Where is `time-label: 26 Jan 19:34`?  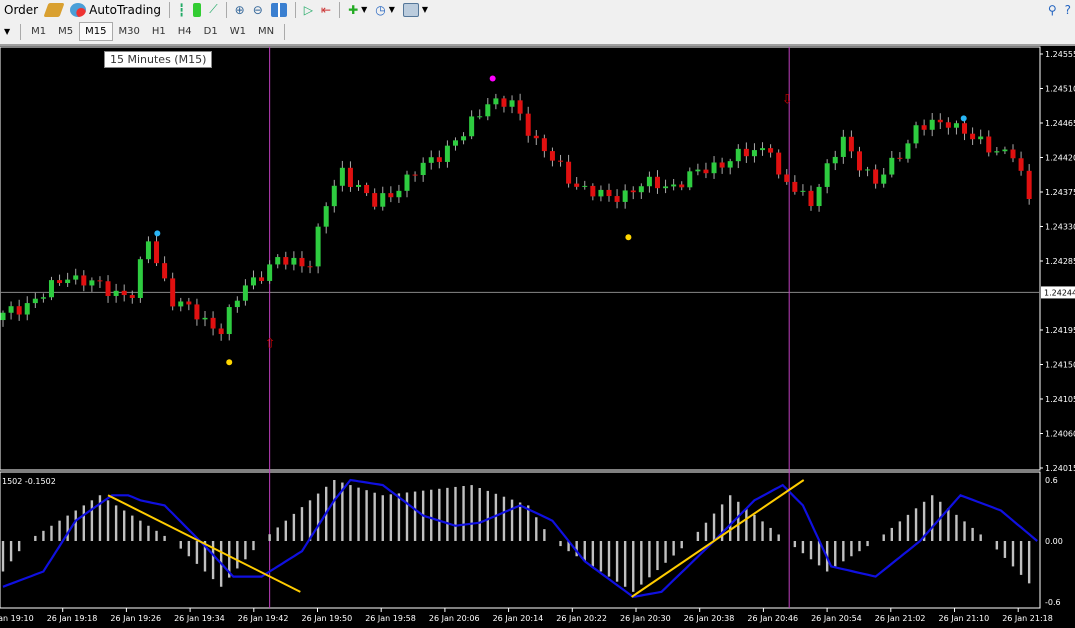 time-label: 26 Jan 19:34 is located at coordinates (199, 618).